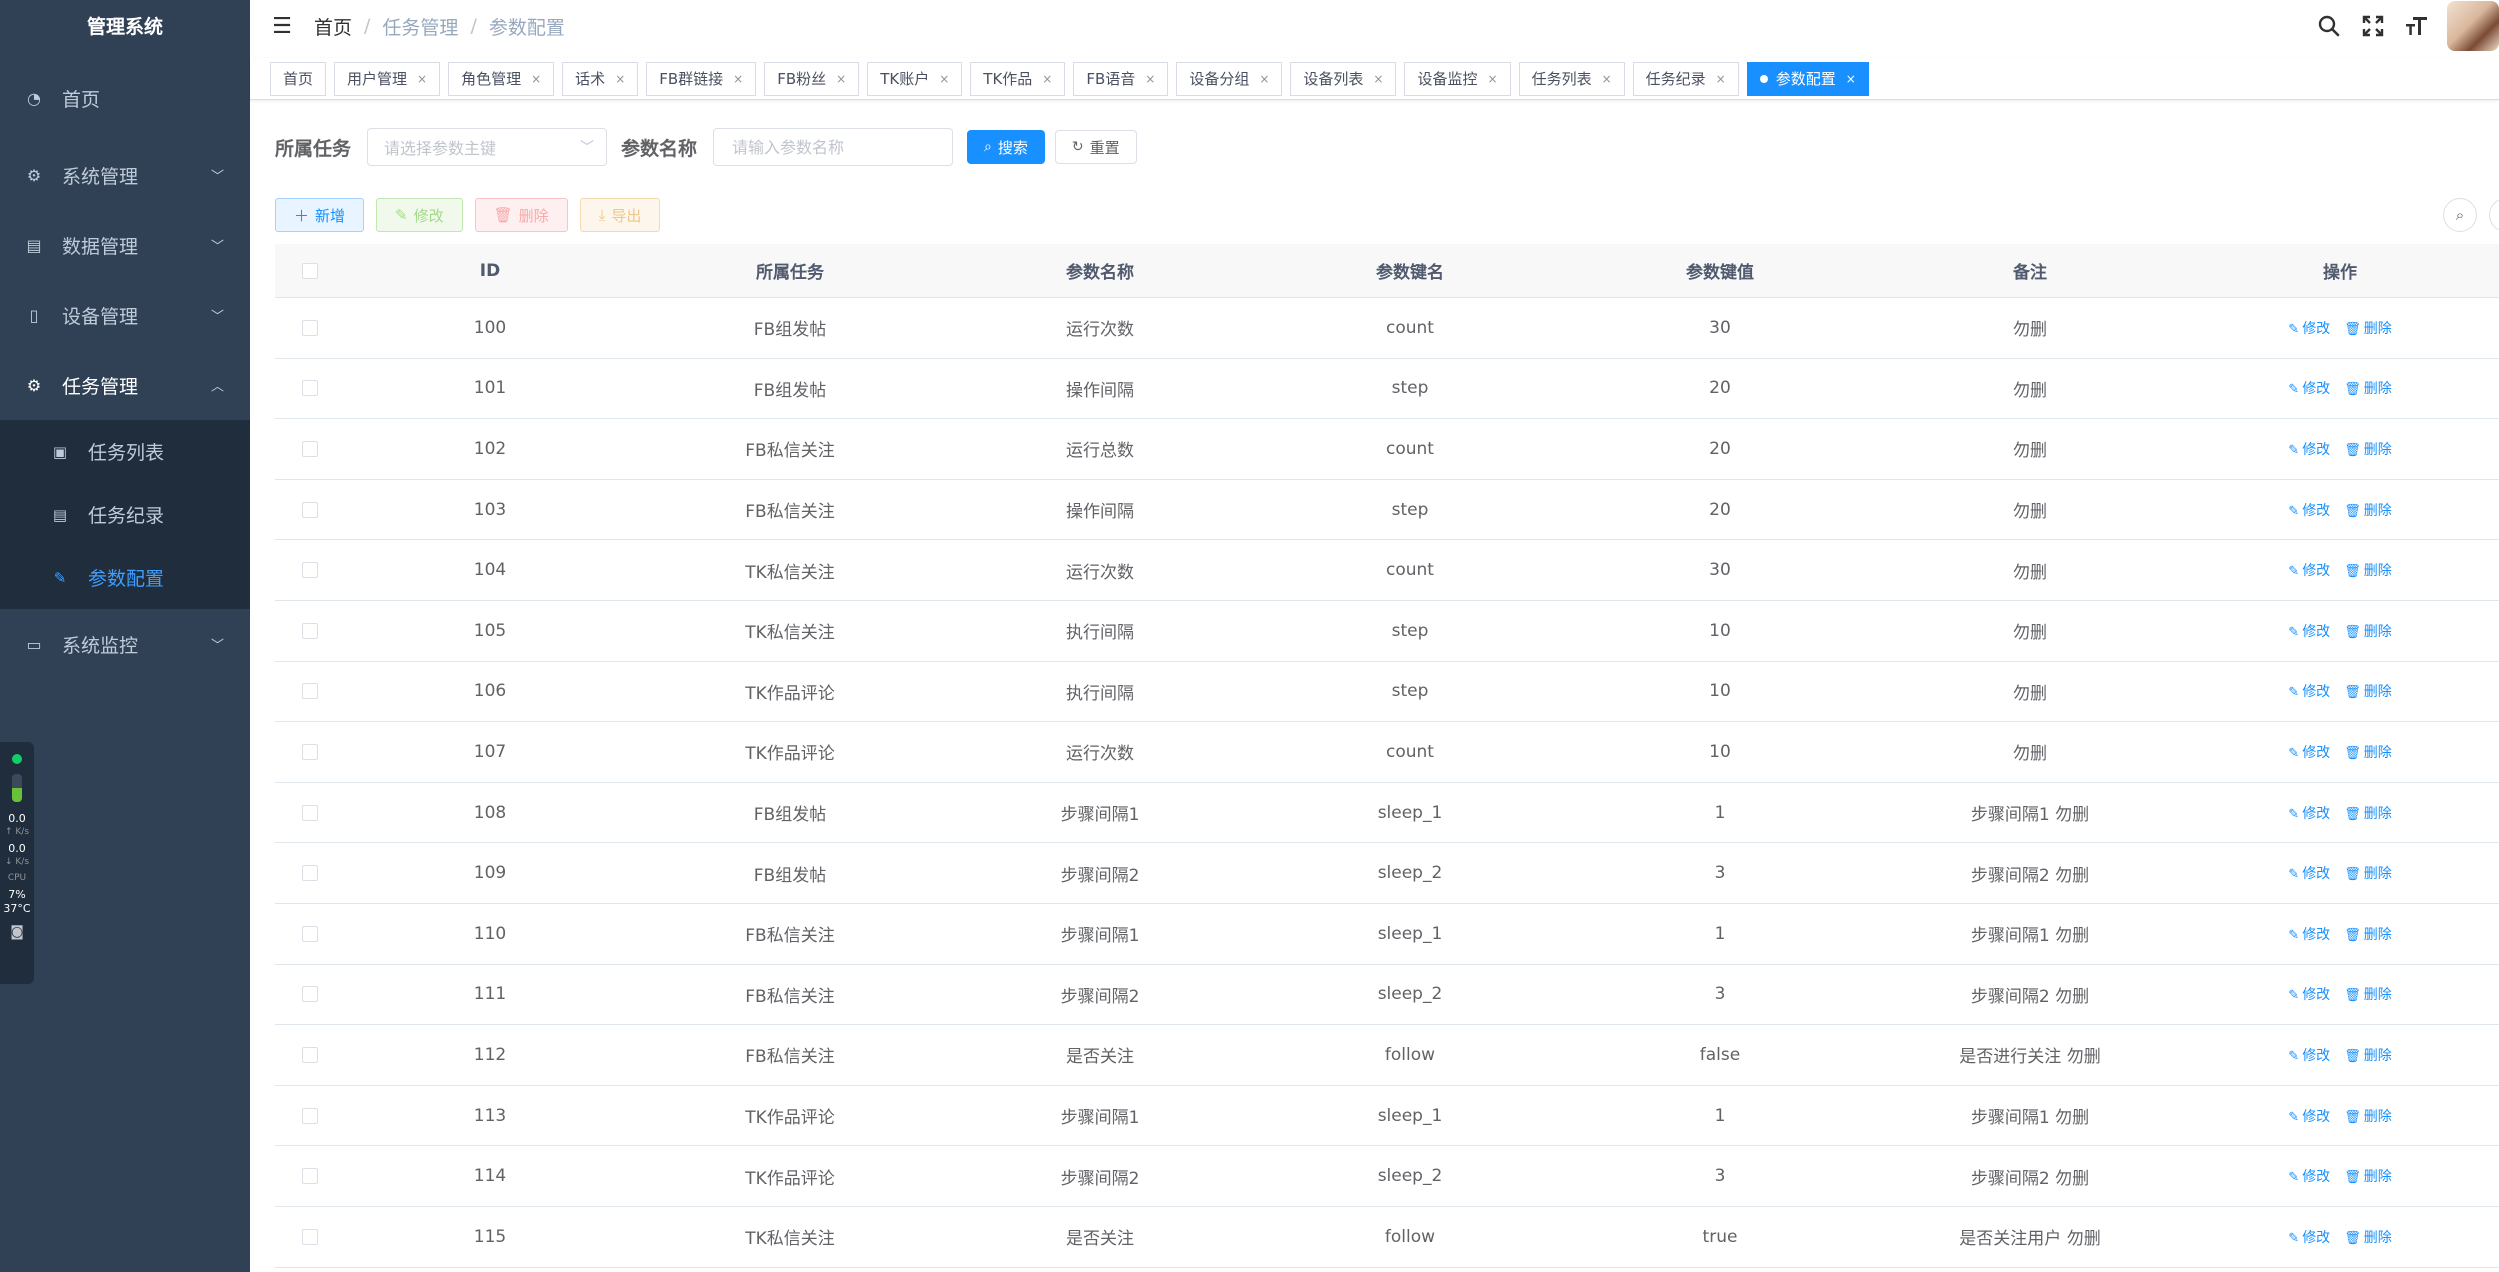 The image size is (2499, 1272). What do you see at coordinates (1095, 147) in the screenshot?
I see `reset-button: ↻ 重置` at bounding box center [1095, 147].